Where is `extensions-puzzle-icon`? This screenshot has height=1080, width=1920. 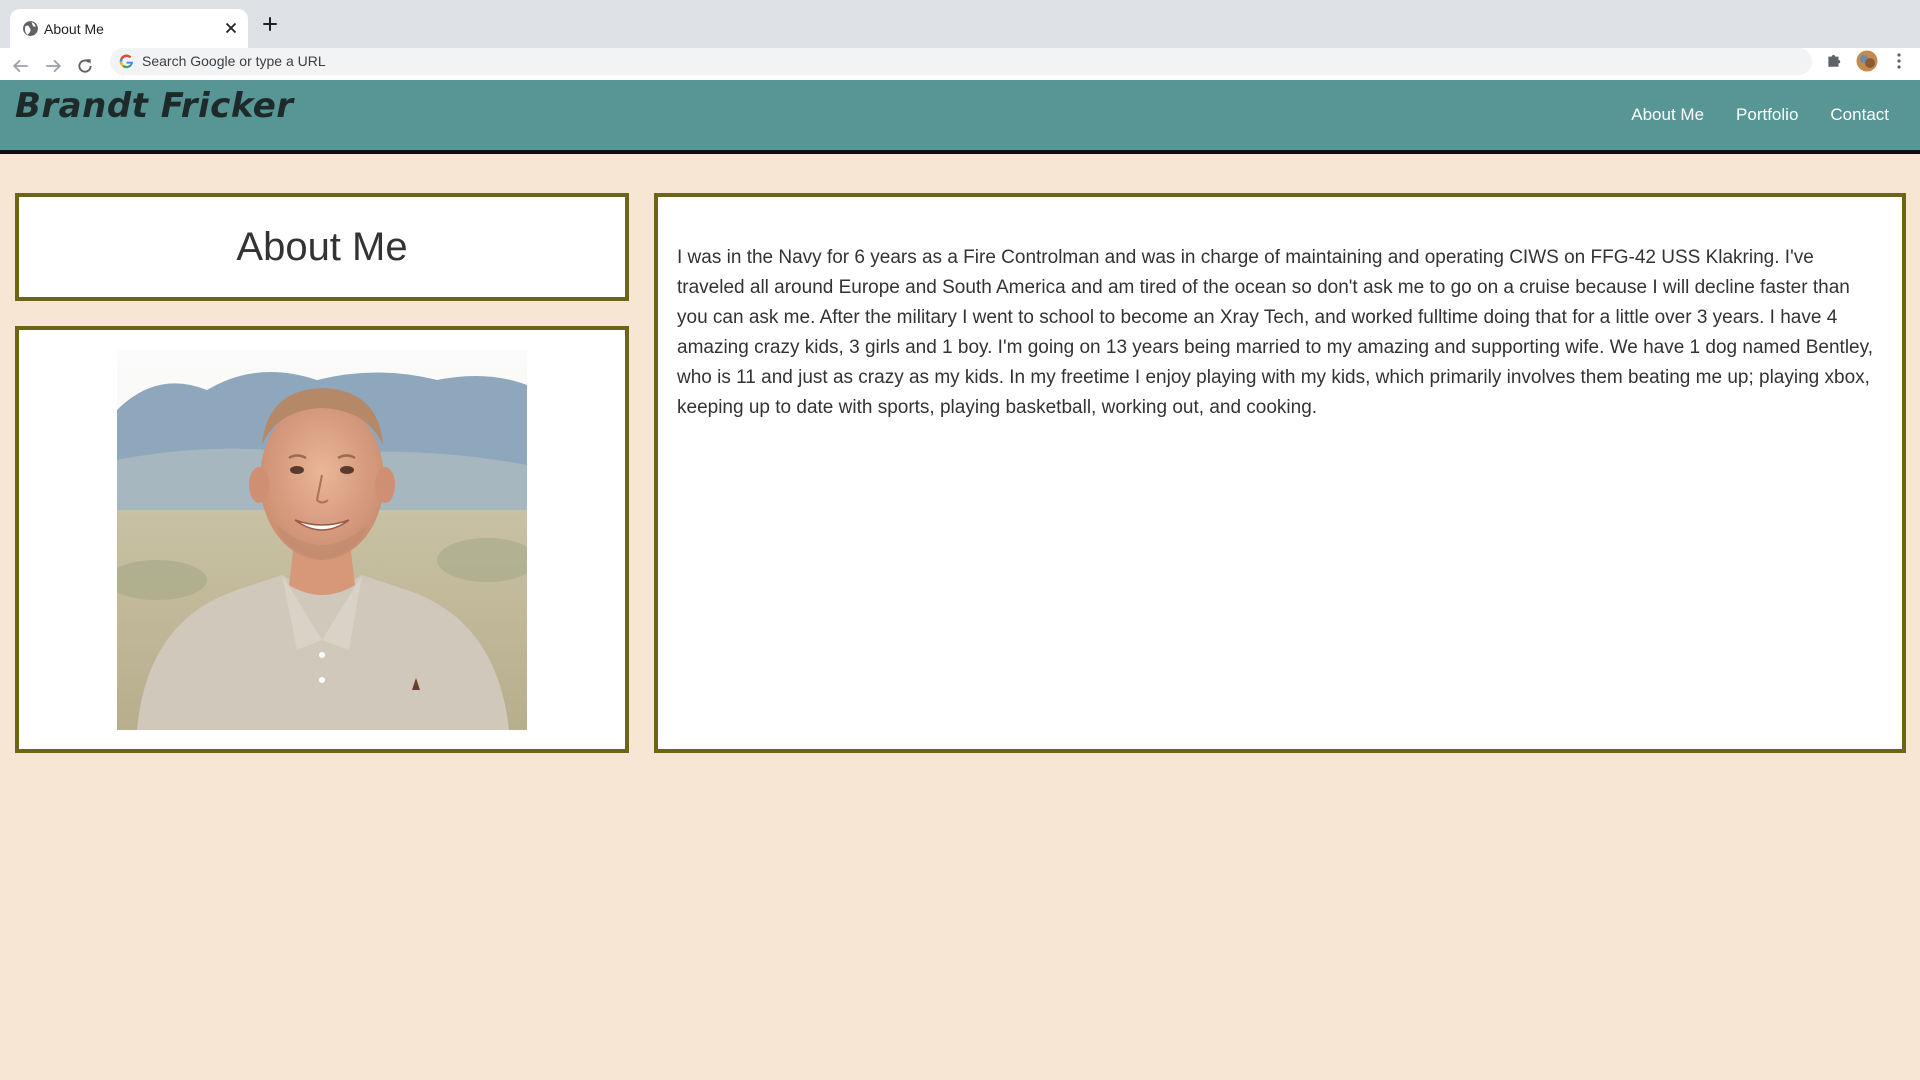
extensions-puzzle-icon is located at coordinates (1834, 60).